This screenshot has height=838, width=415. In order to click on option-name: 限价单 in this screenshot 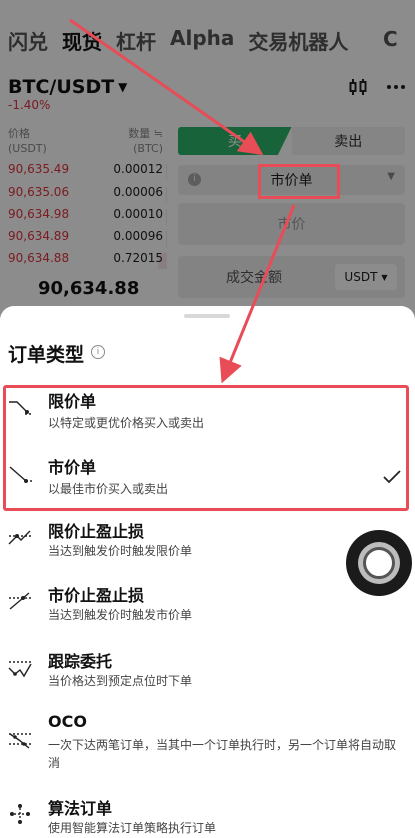, I will do `click(72, 401)`.